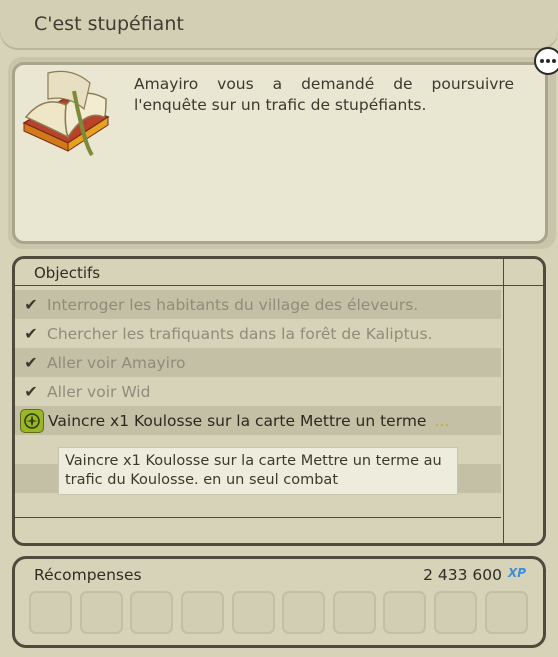 This screenshot has width=558, height=657. Describe the element at coordinates (517, 573) in the screenshot. I see `xp-icon: XP` at that location.